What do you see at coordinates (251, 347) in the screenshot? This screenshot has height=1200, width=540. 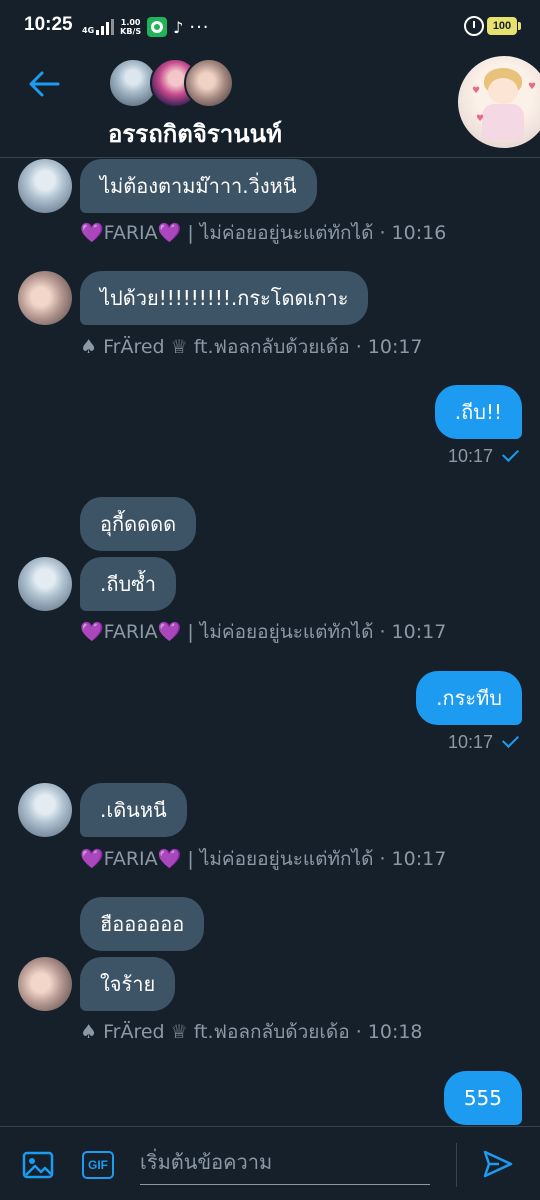 I see `message-meta: ♠ FrÄred ♕ ft.ฟอลกลับด้วยเด้อ · 10:17` at bounding box center [251, 347].